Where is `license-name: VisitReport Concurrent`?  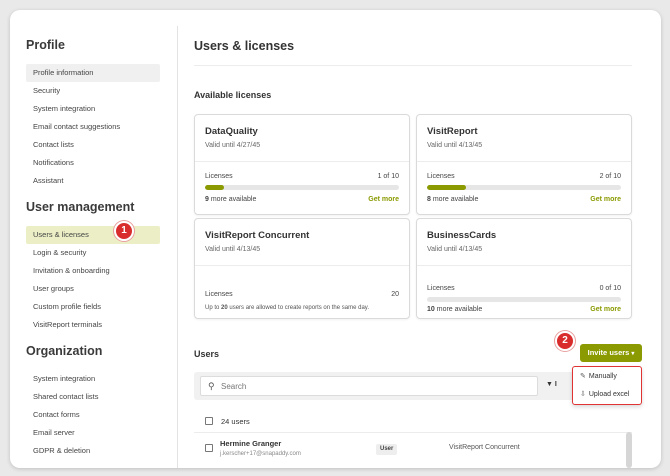
license-name: VisitReport Concurrent is located at coordinates (257, 235).